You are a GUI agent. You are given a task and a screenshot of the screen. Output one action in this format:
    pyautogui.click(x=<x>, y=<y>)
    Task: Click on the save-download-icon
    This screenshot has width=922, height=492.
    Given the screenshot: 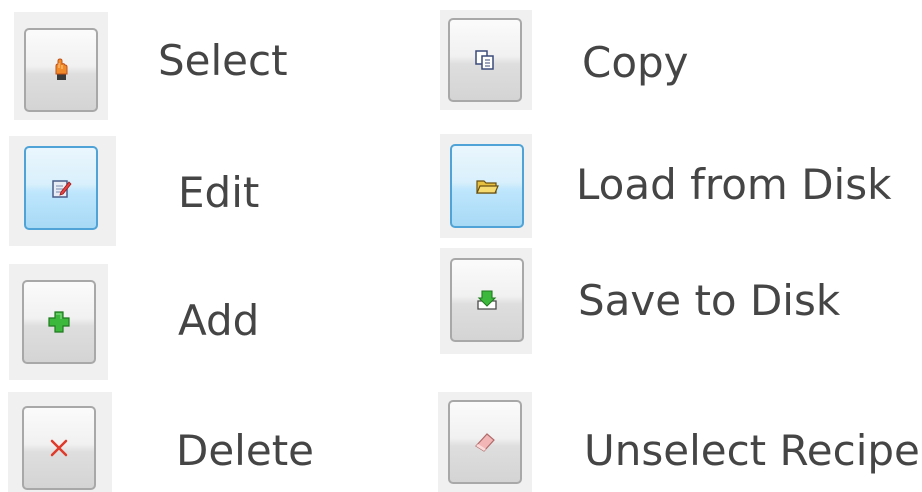 What is the action you would take?
    pyautogui.click(x=487, y=300)
    